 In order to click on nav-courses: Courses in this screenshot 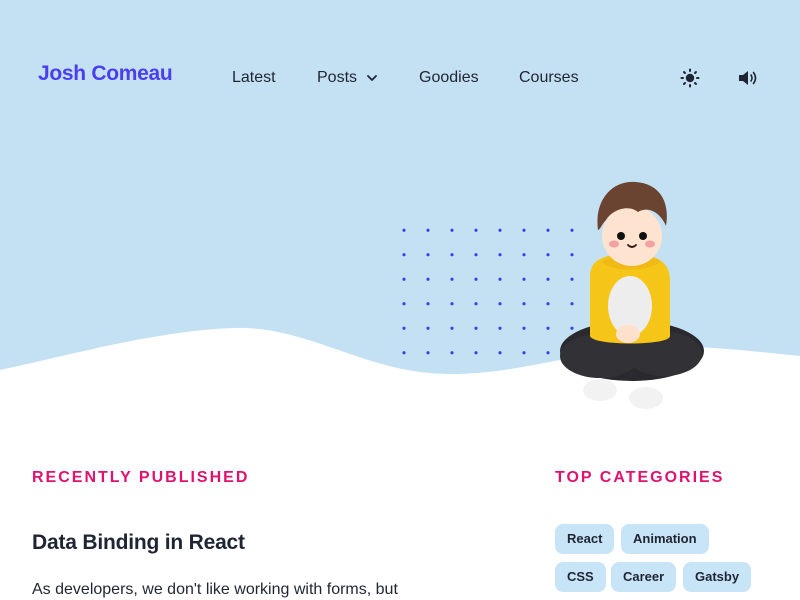, I will do `click(549, 78)`.